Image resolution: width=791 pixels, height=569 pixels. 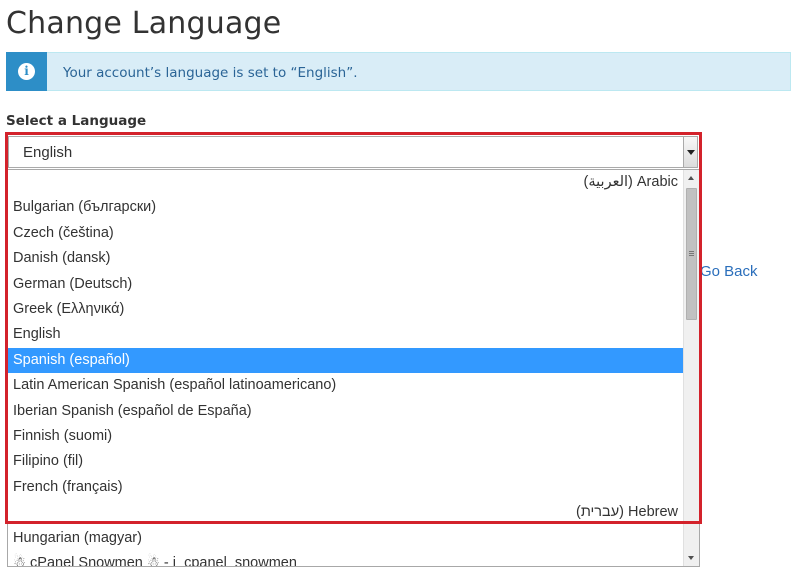 I want to click on alert-icon-box: i, so click(x=26, y=71).